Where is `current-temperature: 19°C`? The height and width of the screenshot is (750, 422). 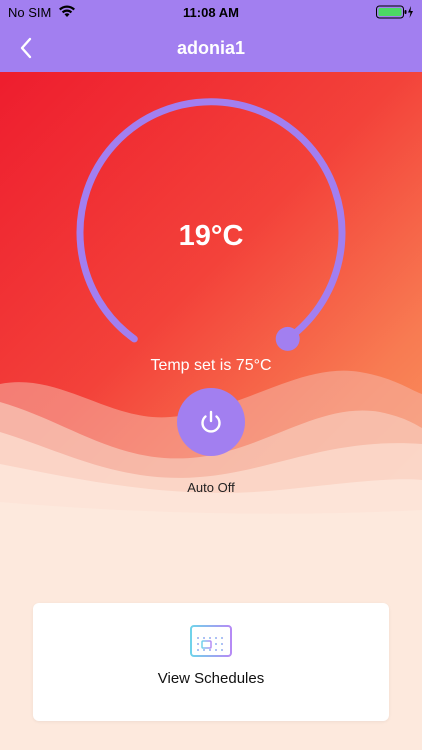
current-temperature: 19°C is located at coordinates (211, 236).